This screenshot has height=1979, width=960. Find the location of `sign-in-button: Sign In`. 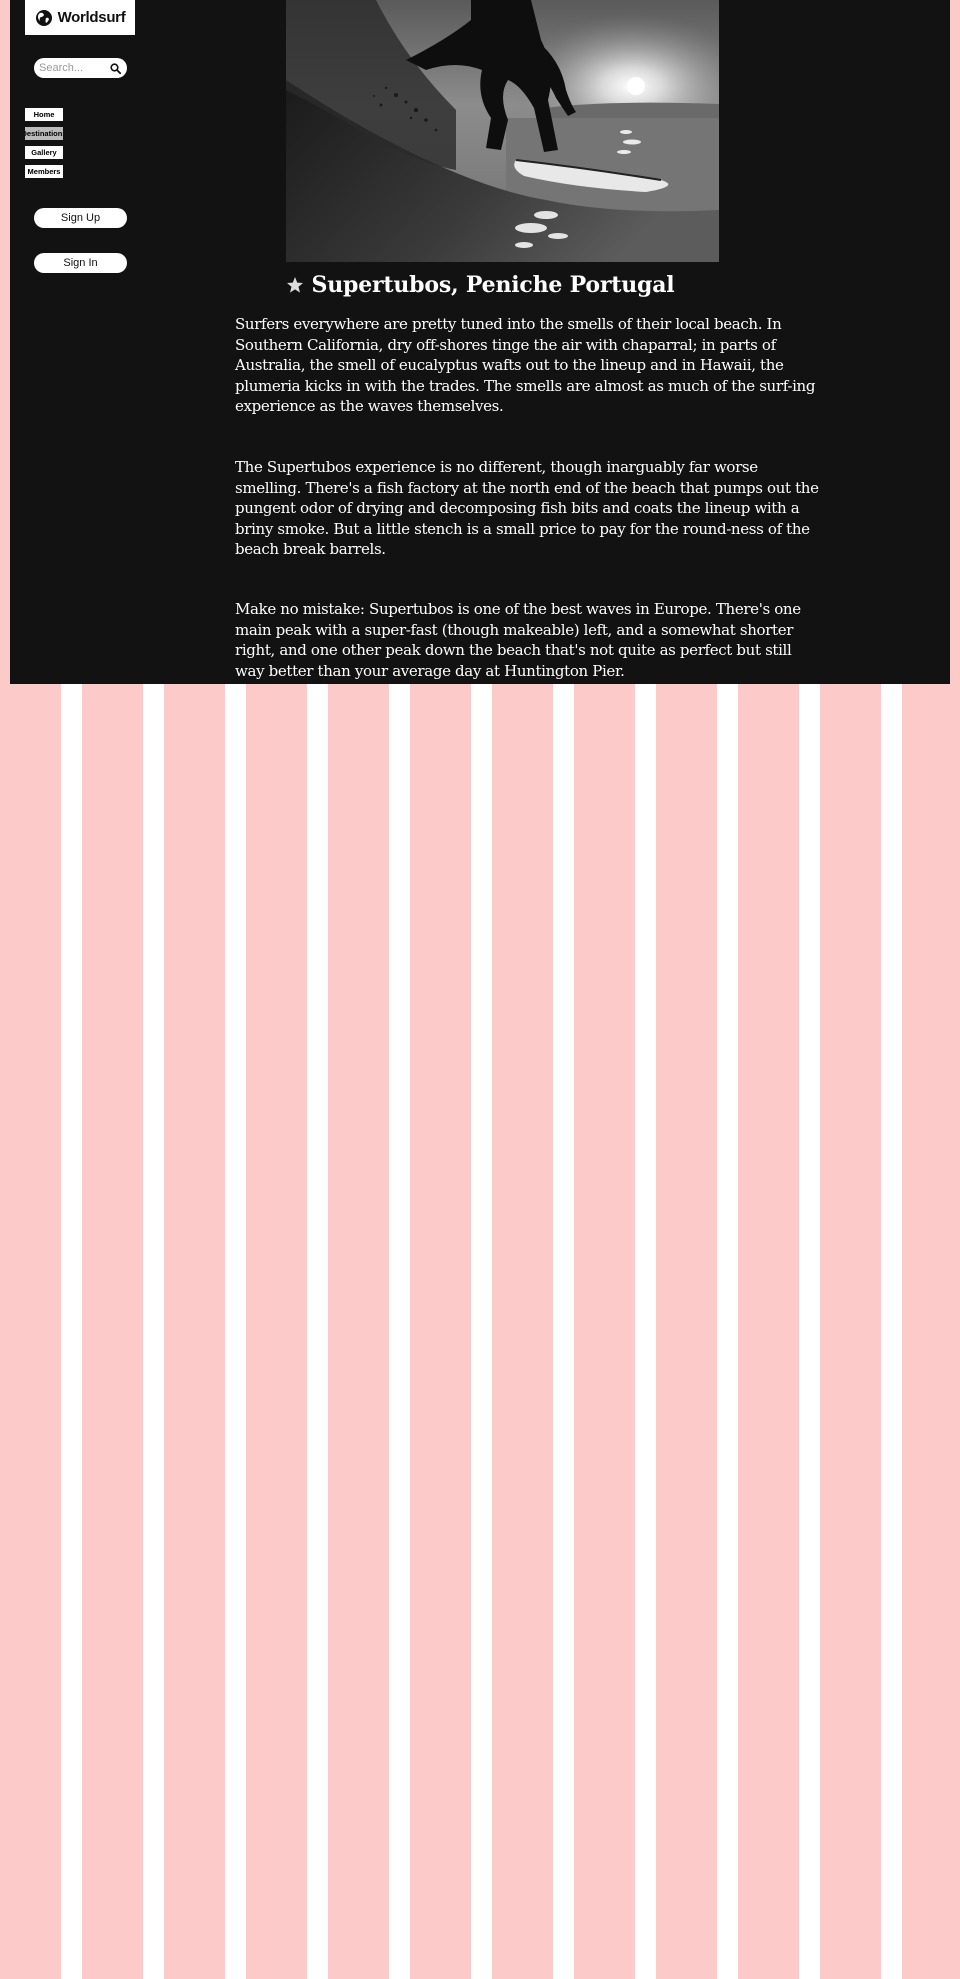

sign-in-button: Sign In is located at coordinates (80, 263).